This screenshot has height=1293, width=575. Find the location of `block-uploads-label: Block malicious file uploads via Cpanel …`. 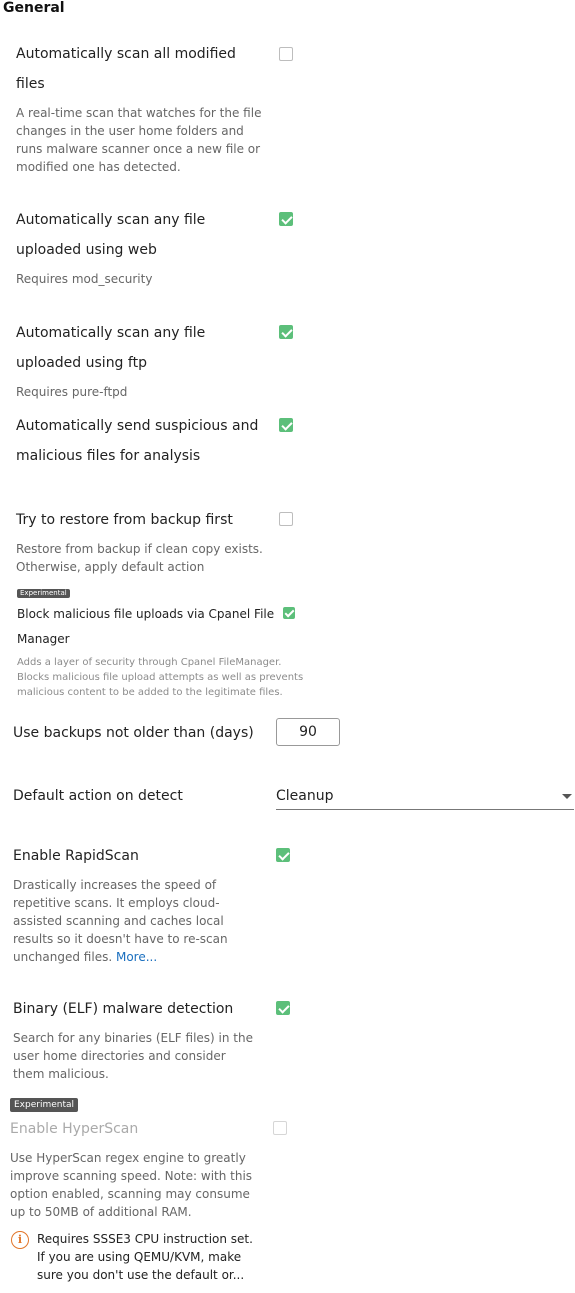

block-uploads-label: Block malicious file uploads via Cpanel … is located at coordinates (146, 614).